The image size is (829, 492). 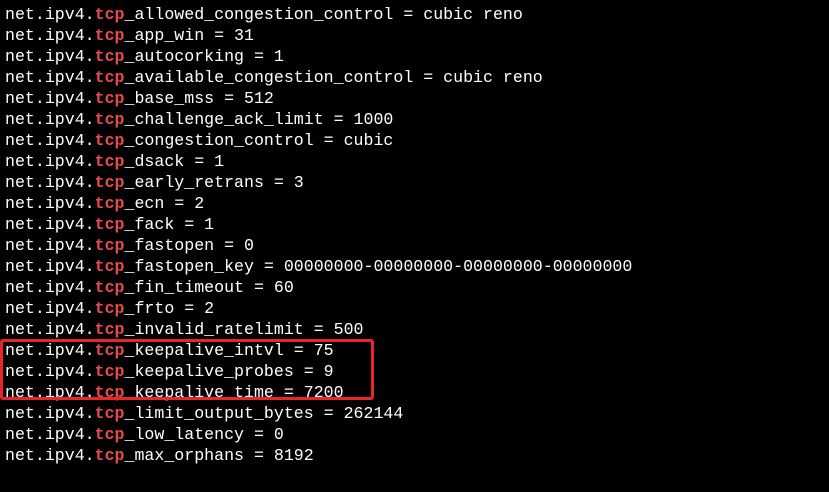 What do you see at coordinates (417, 98) in the screenshot?
I see `terminal-line: net.ipv4.tcp_base_mss = 512` at bounding box center [417, 98].